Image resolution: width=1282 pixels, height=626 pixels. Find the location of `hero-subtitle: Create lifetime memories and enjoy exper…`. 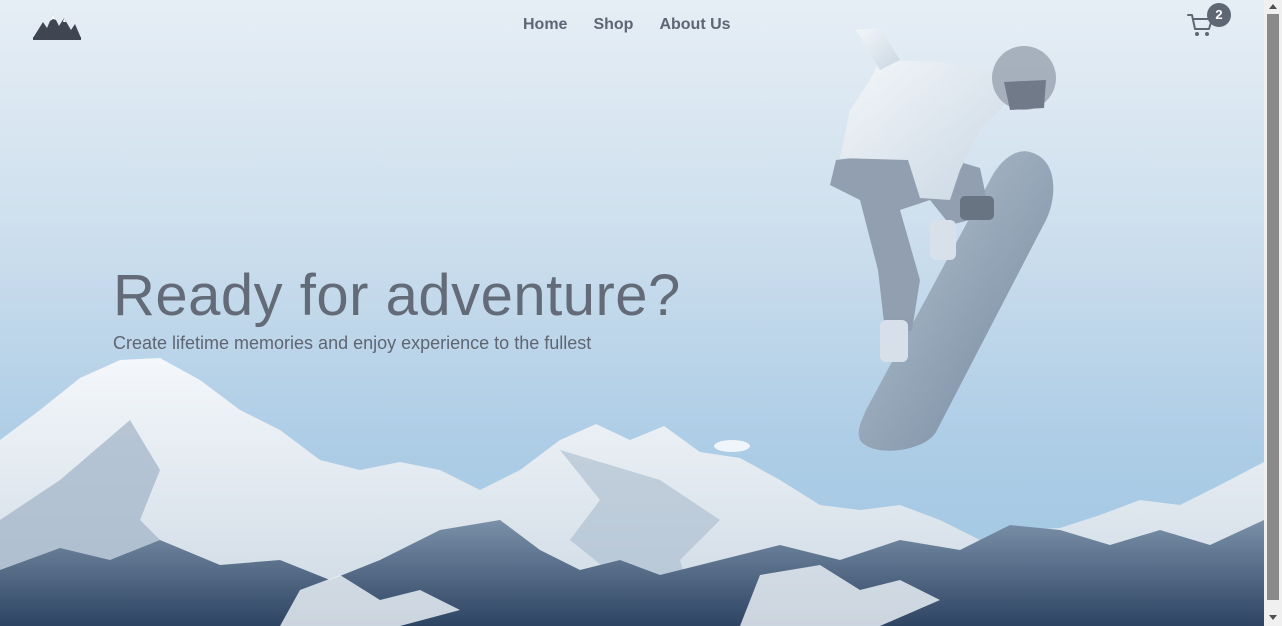

hero-subtitle: Create lifetime memories and enjoy exper… is located at coordinates (352, 343).